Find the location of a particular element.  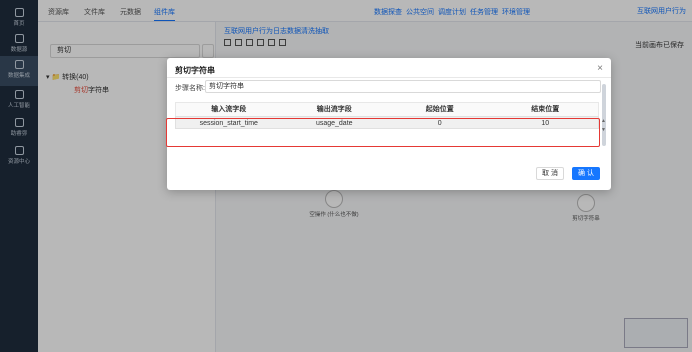

close-icon: × is located at coordinates (600, 68).